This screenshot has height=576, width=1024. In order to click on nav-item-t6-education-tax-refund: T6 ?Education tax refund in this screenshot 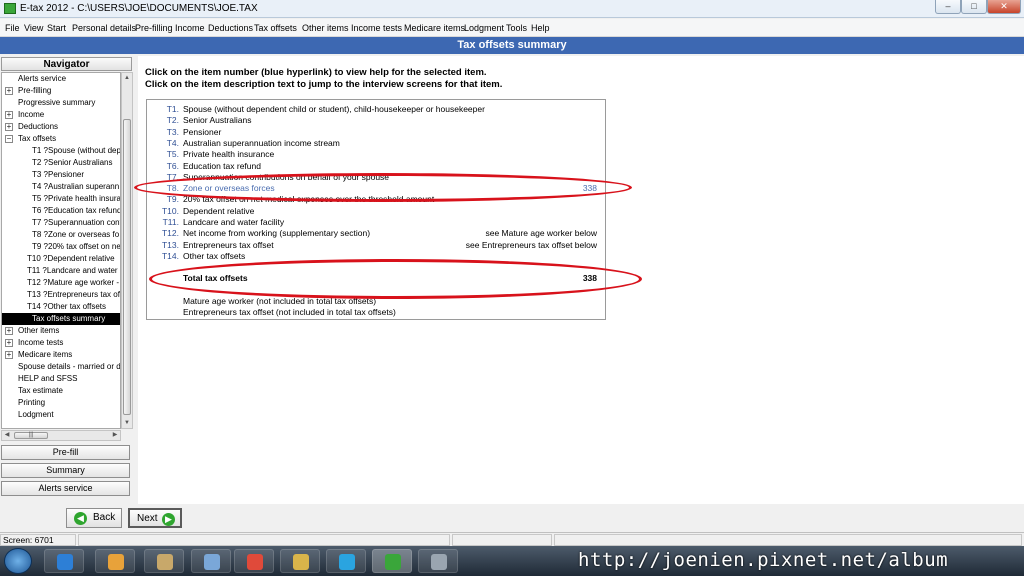, I will do `click(61, 211)`.